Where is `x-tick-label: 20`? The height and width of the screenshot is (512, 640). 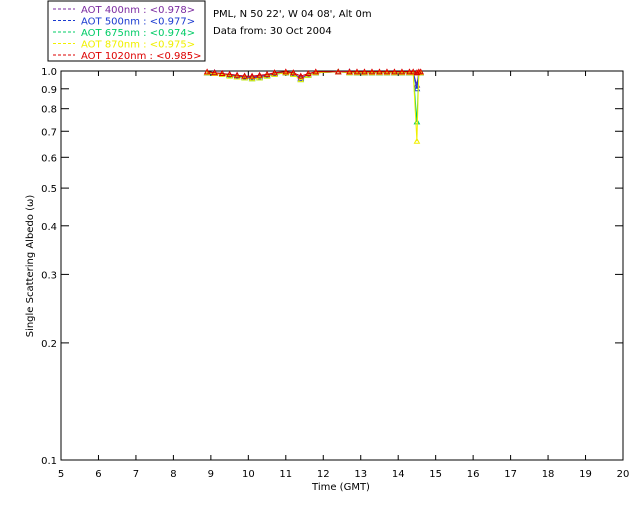 x-tick-label: 20 is located at coordinates (623, 474).